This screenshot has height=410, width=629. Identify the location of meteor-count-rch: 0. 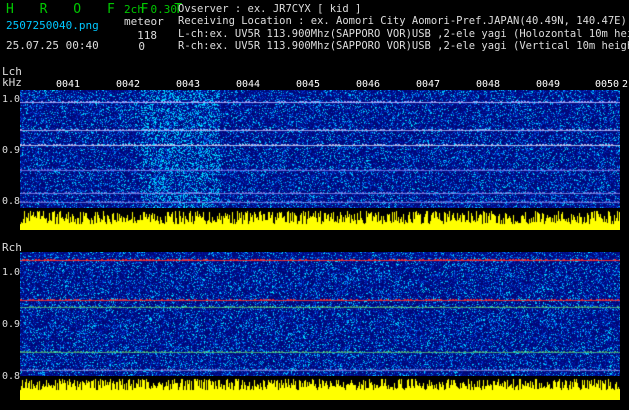
(141, 46).